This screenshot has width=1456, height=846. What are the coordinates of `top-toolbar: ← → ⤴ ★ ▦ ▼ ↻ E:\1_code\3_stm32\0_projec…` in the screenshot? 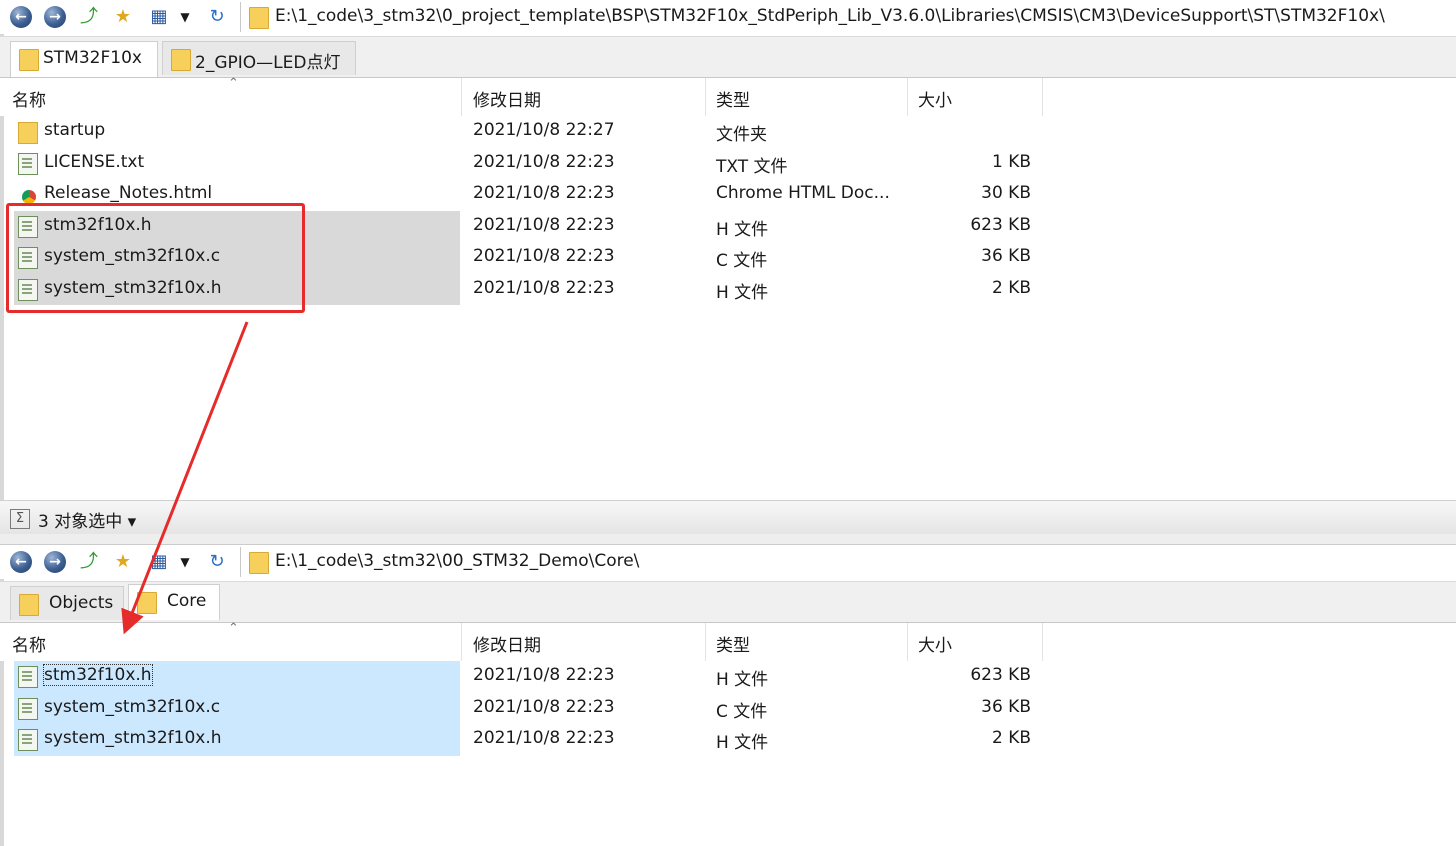 It's located at (728, 17).